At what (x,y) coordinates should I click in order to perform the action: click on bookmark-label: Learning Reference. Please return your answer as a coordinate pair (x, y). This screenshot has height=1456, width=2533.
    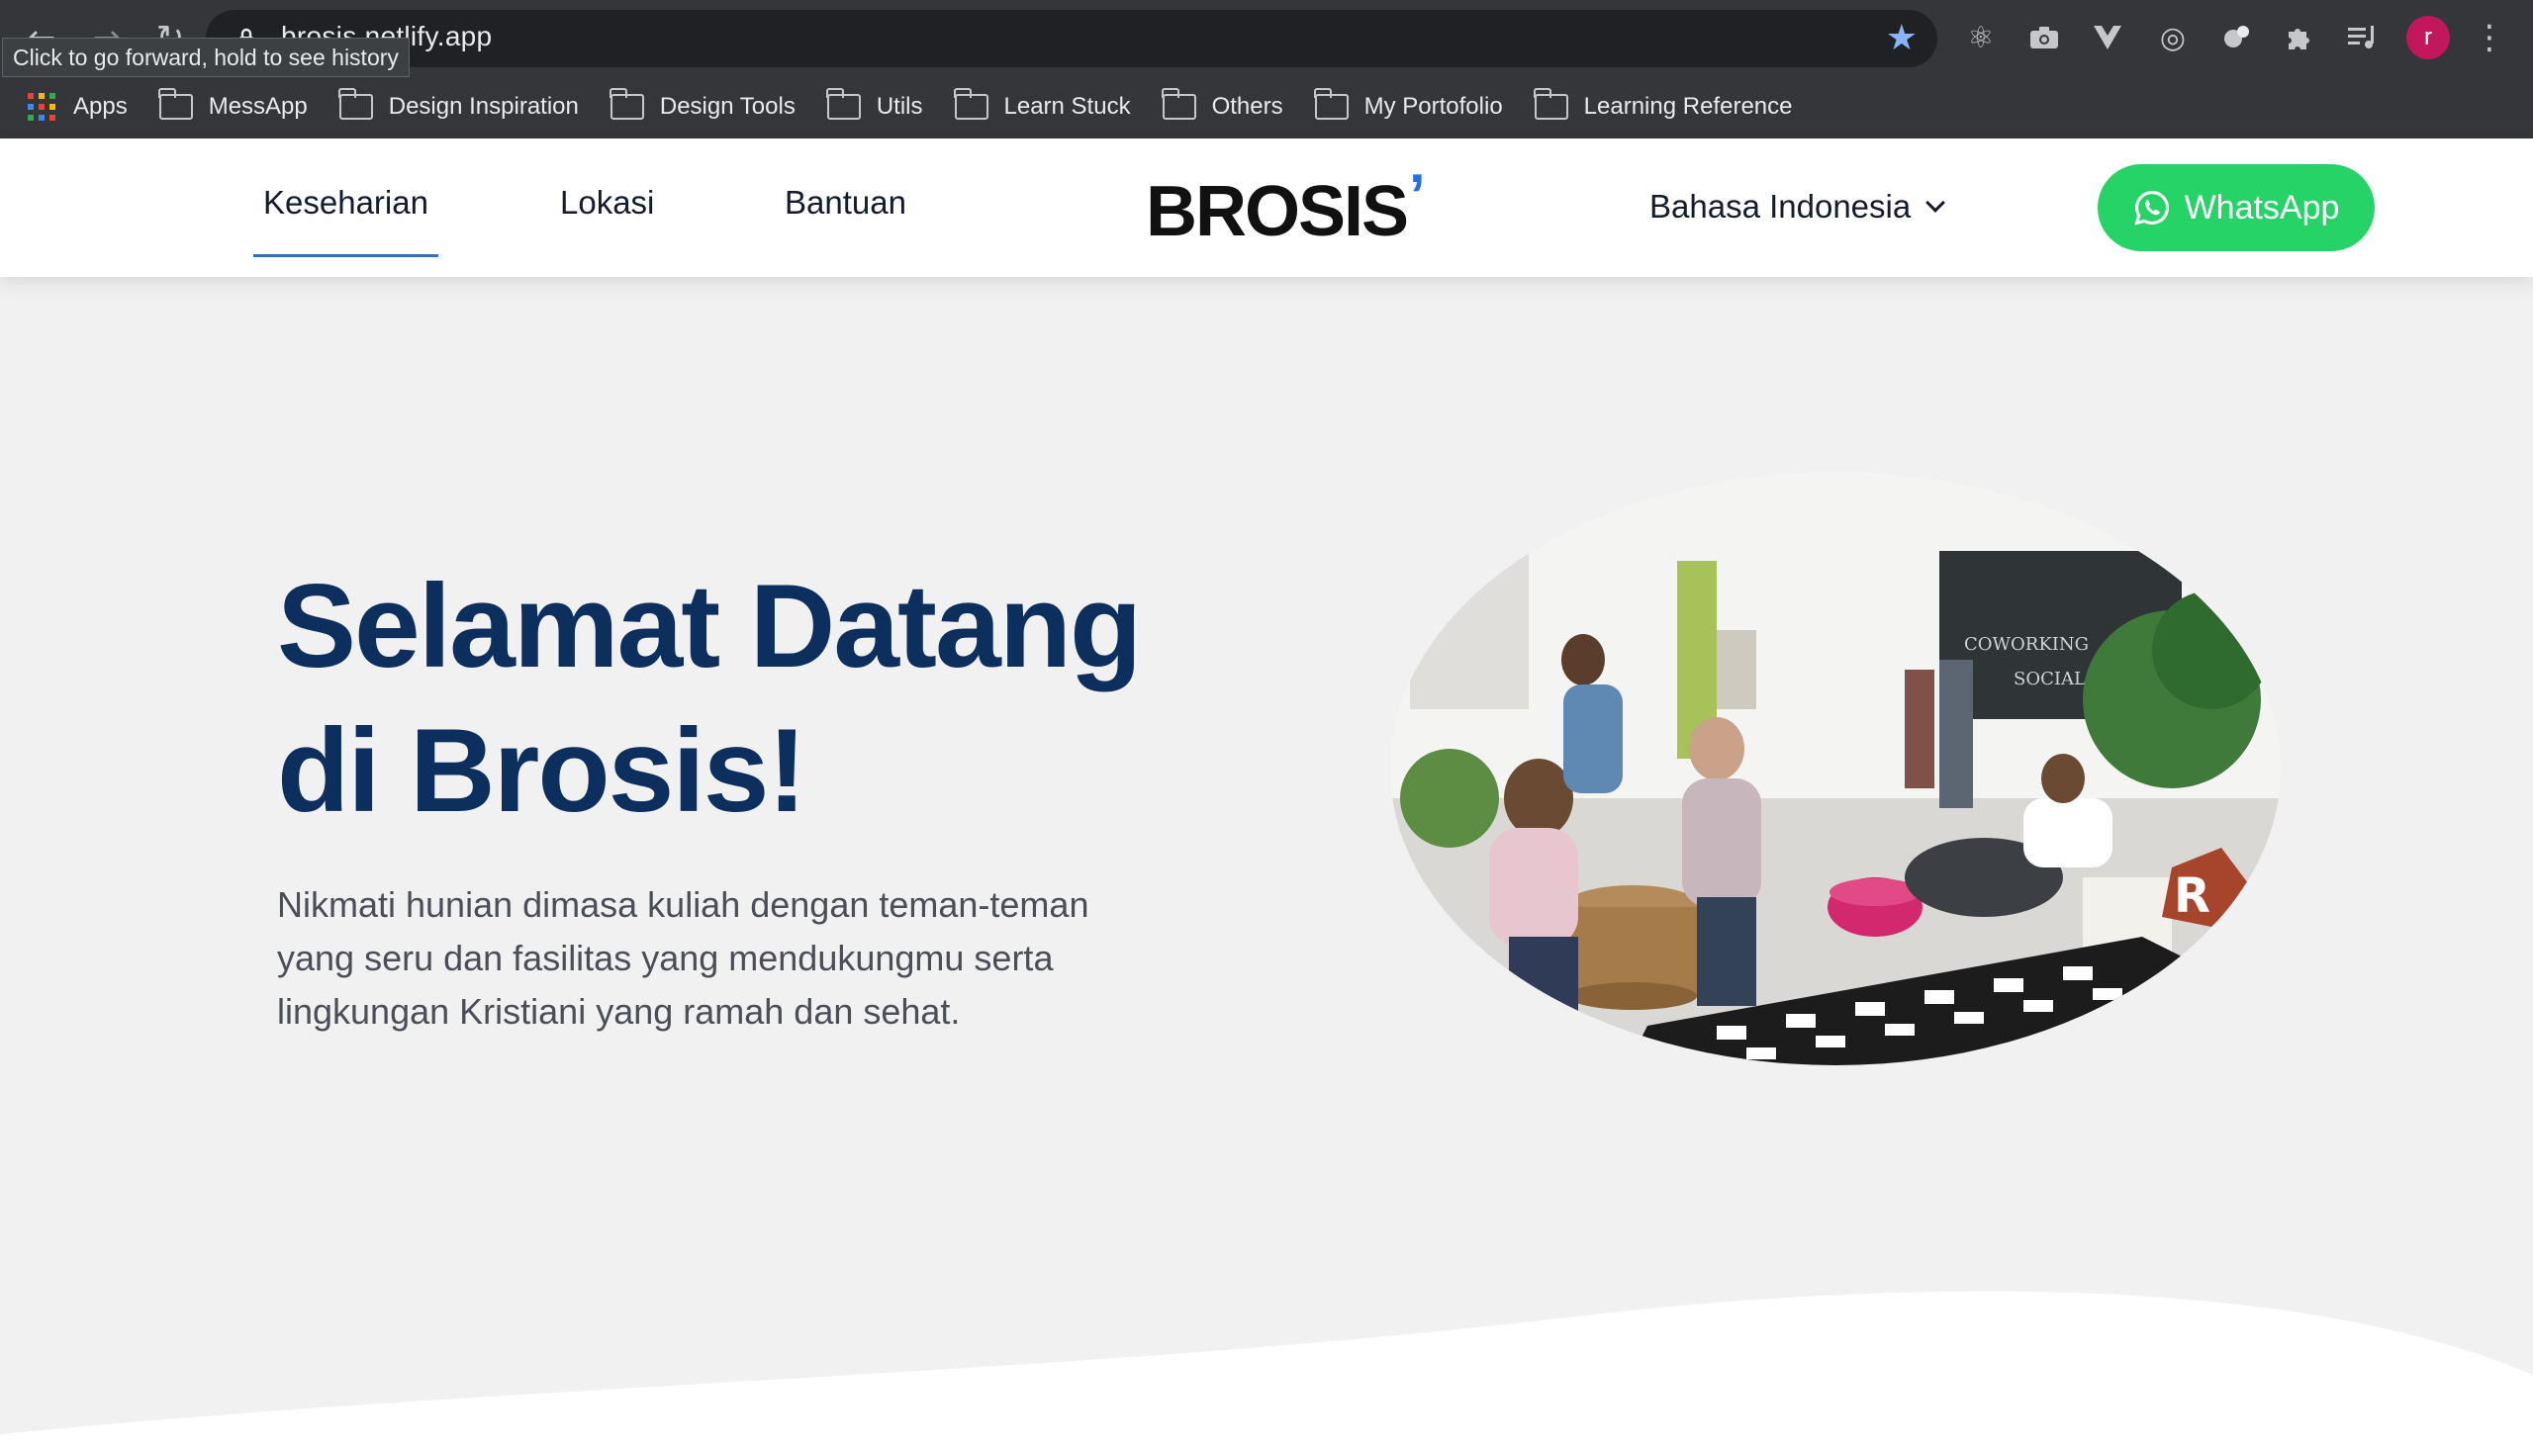
    Looking at the image, I should click on (1688, 106).